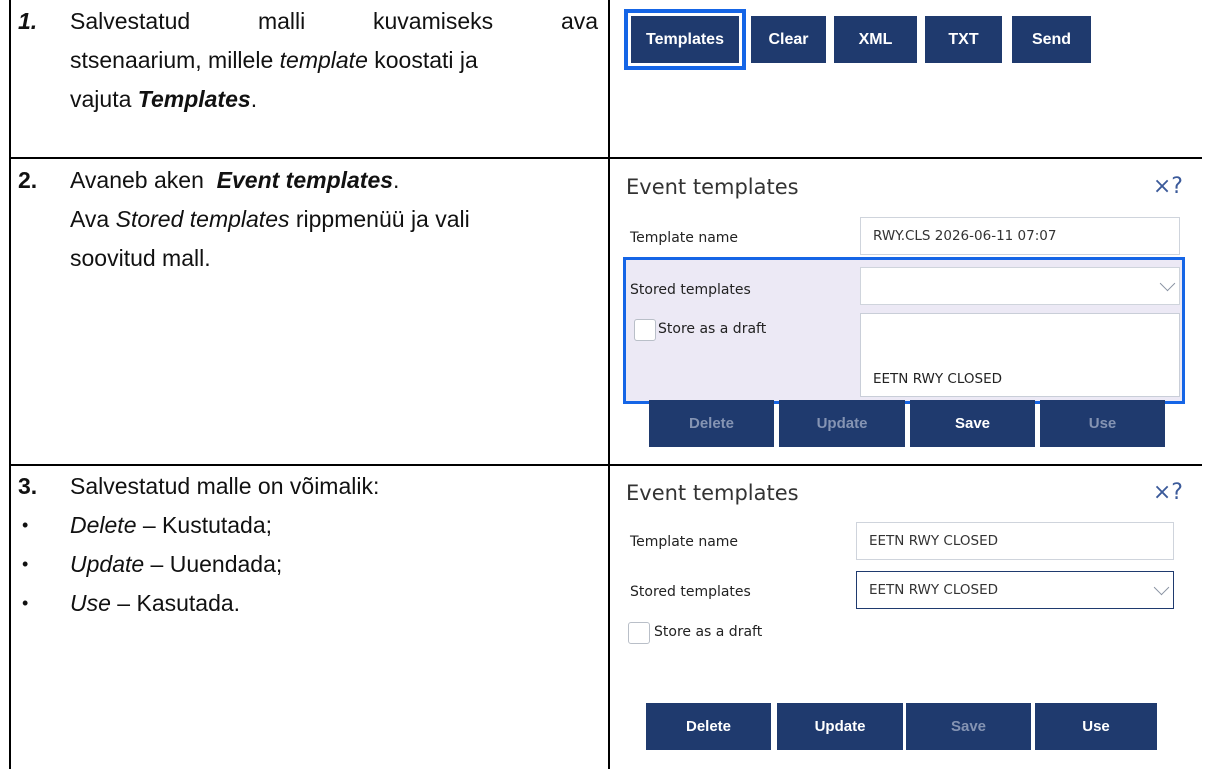 The width and height of the screenshot is (1212, 769). I want to click on text: rippmenüü ja vali, so click(379, 219).